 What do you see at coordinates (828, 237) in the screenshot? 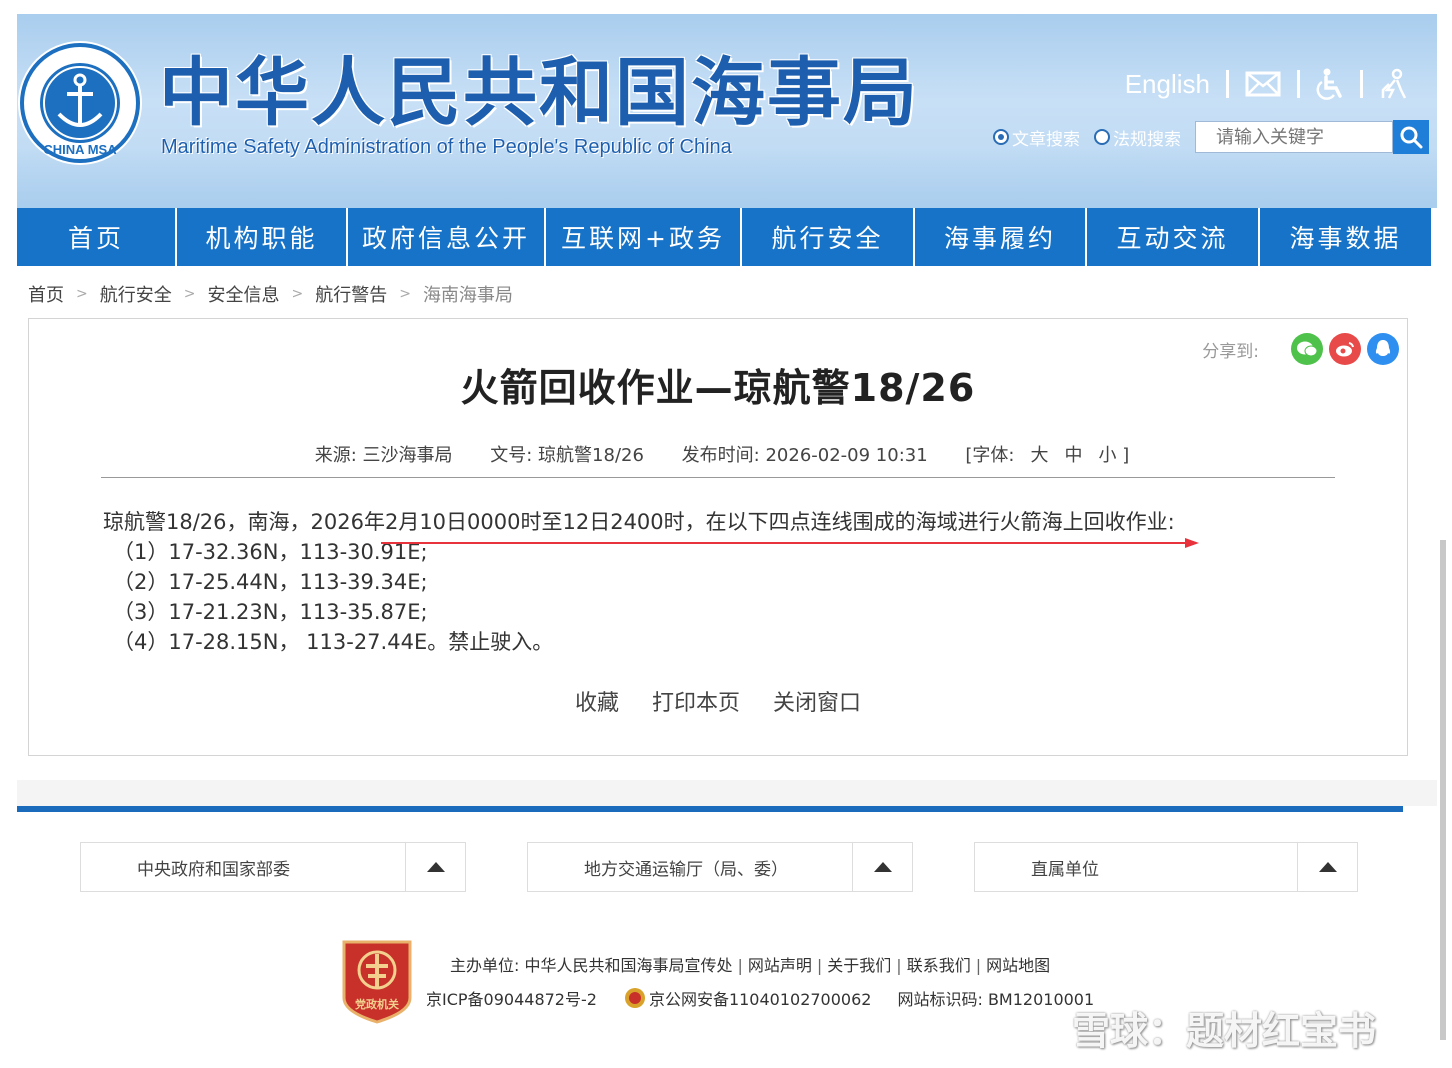
I see `nav-item-navigation-safety: 航行安全` at bounding box center [828, 237].